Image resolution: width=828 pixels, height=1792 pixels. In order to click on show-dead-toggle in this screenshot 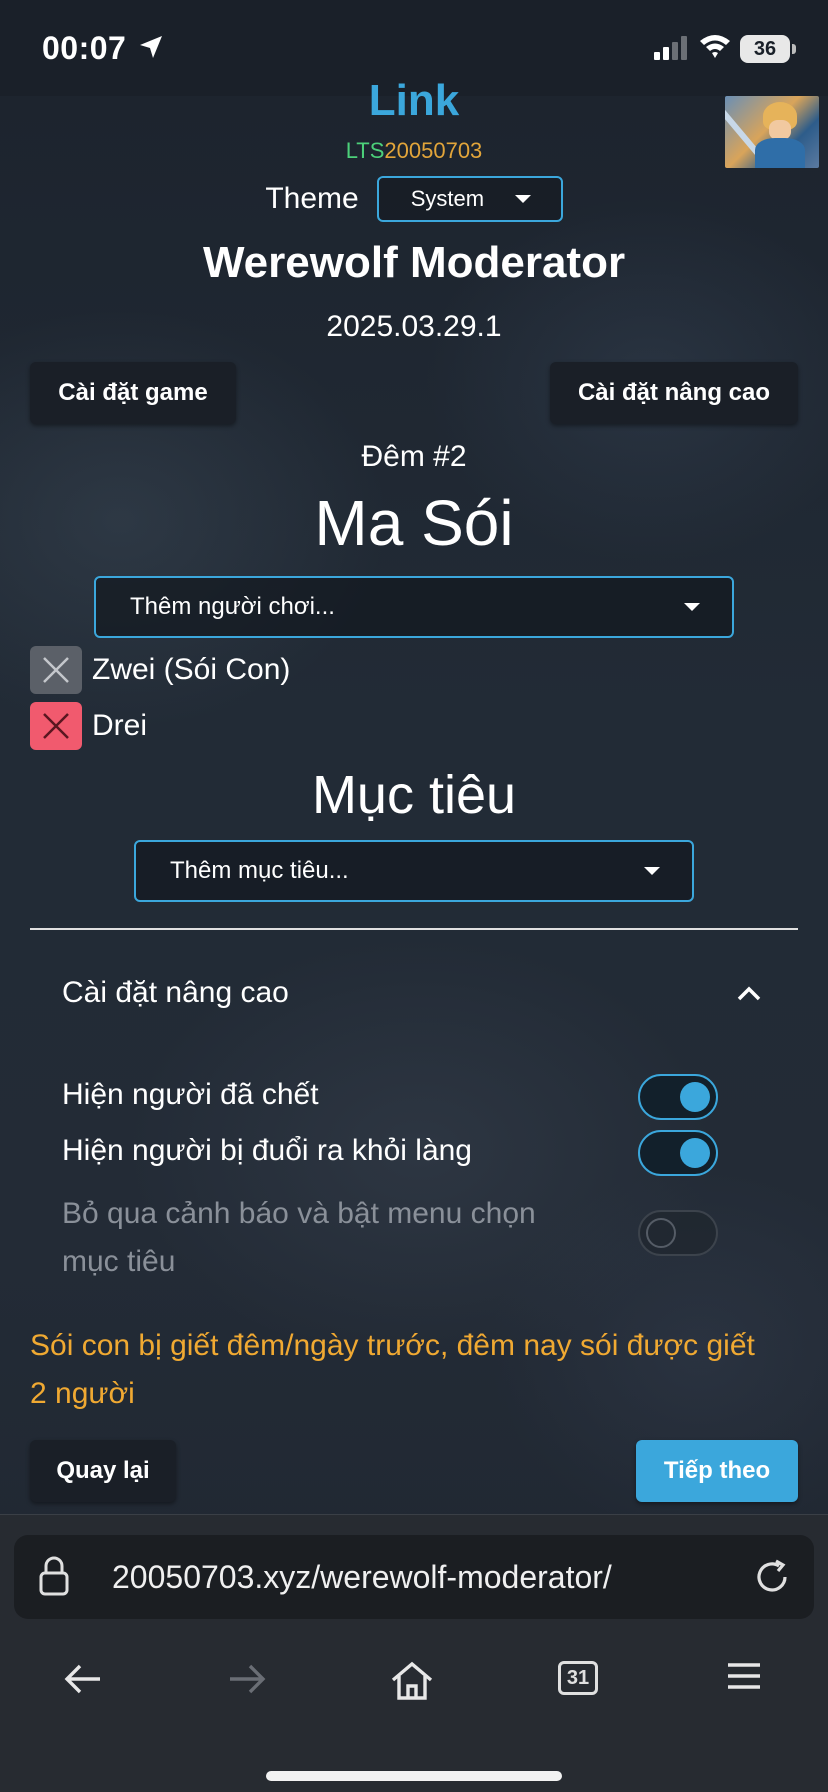, I will do `click(678, 1097)`.